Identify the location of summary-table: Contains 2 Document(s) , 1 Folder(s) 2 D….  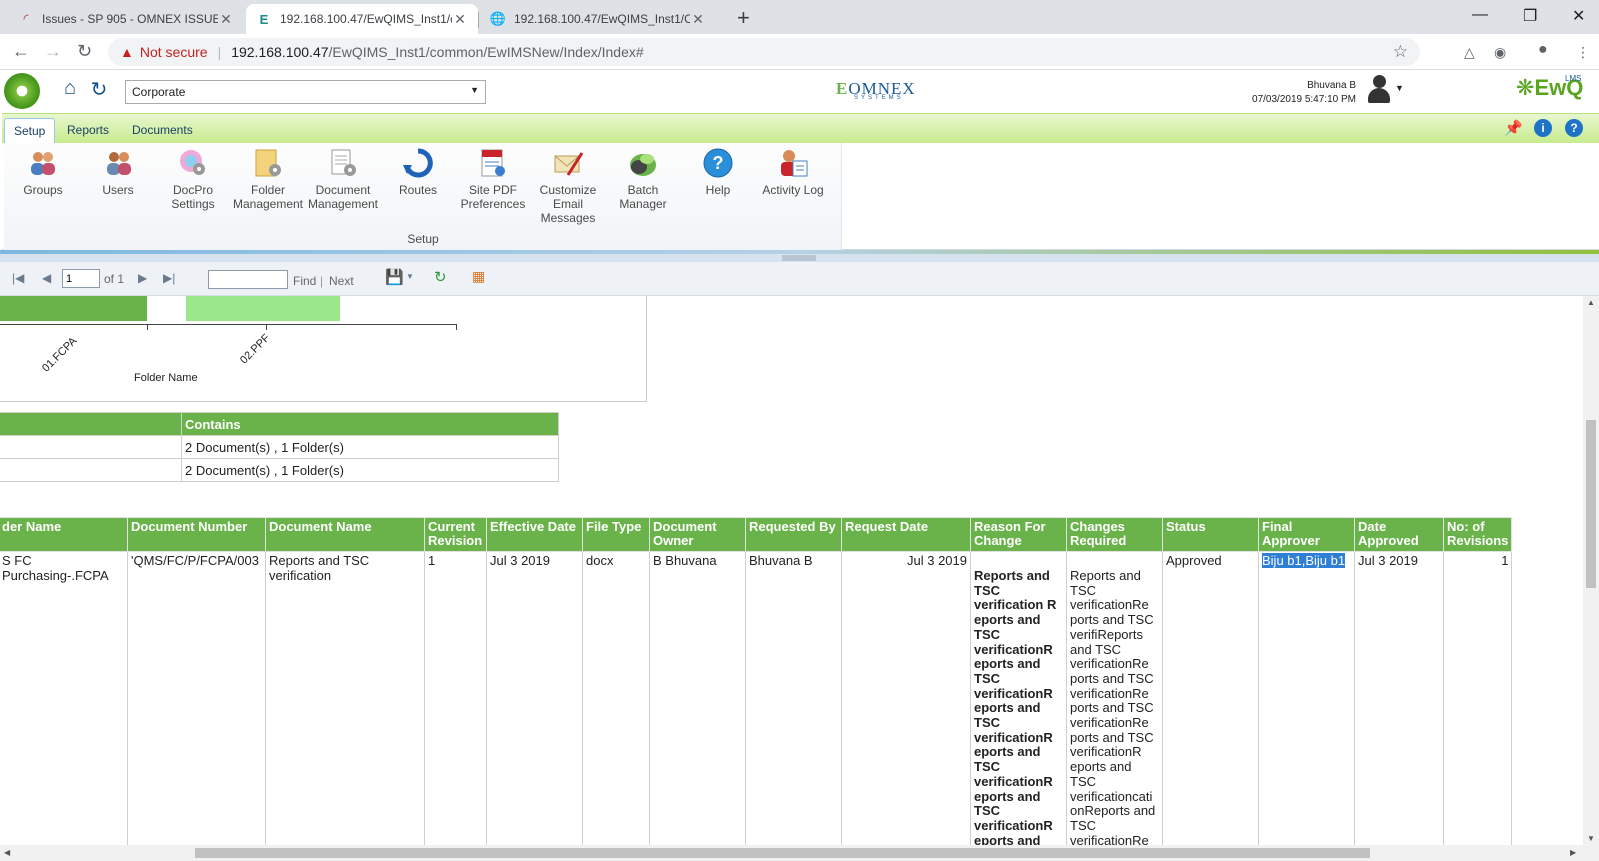
(279, 447).